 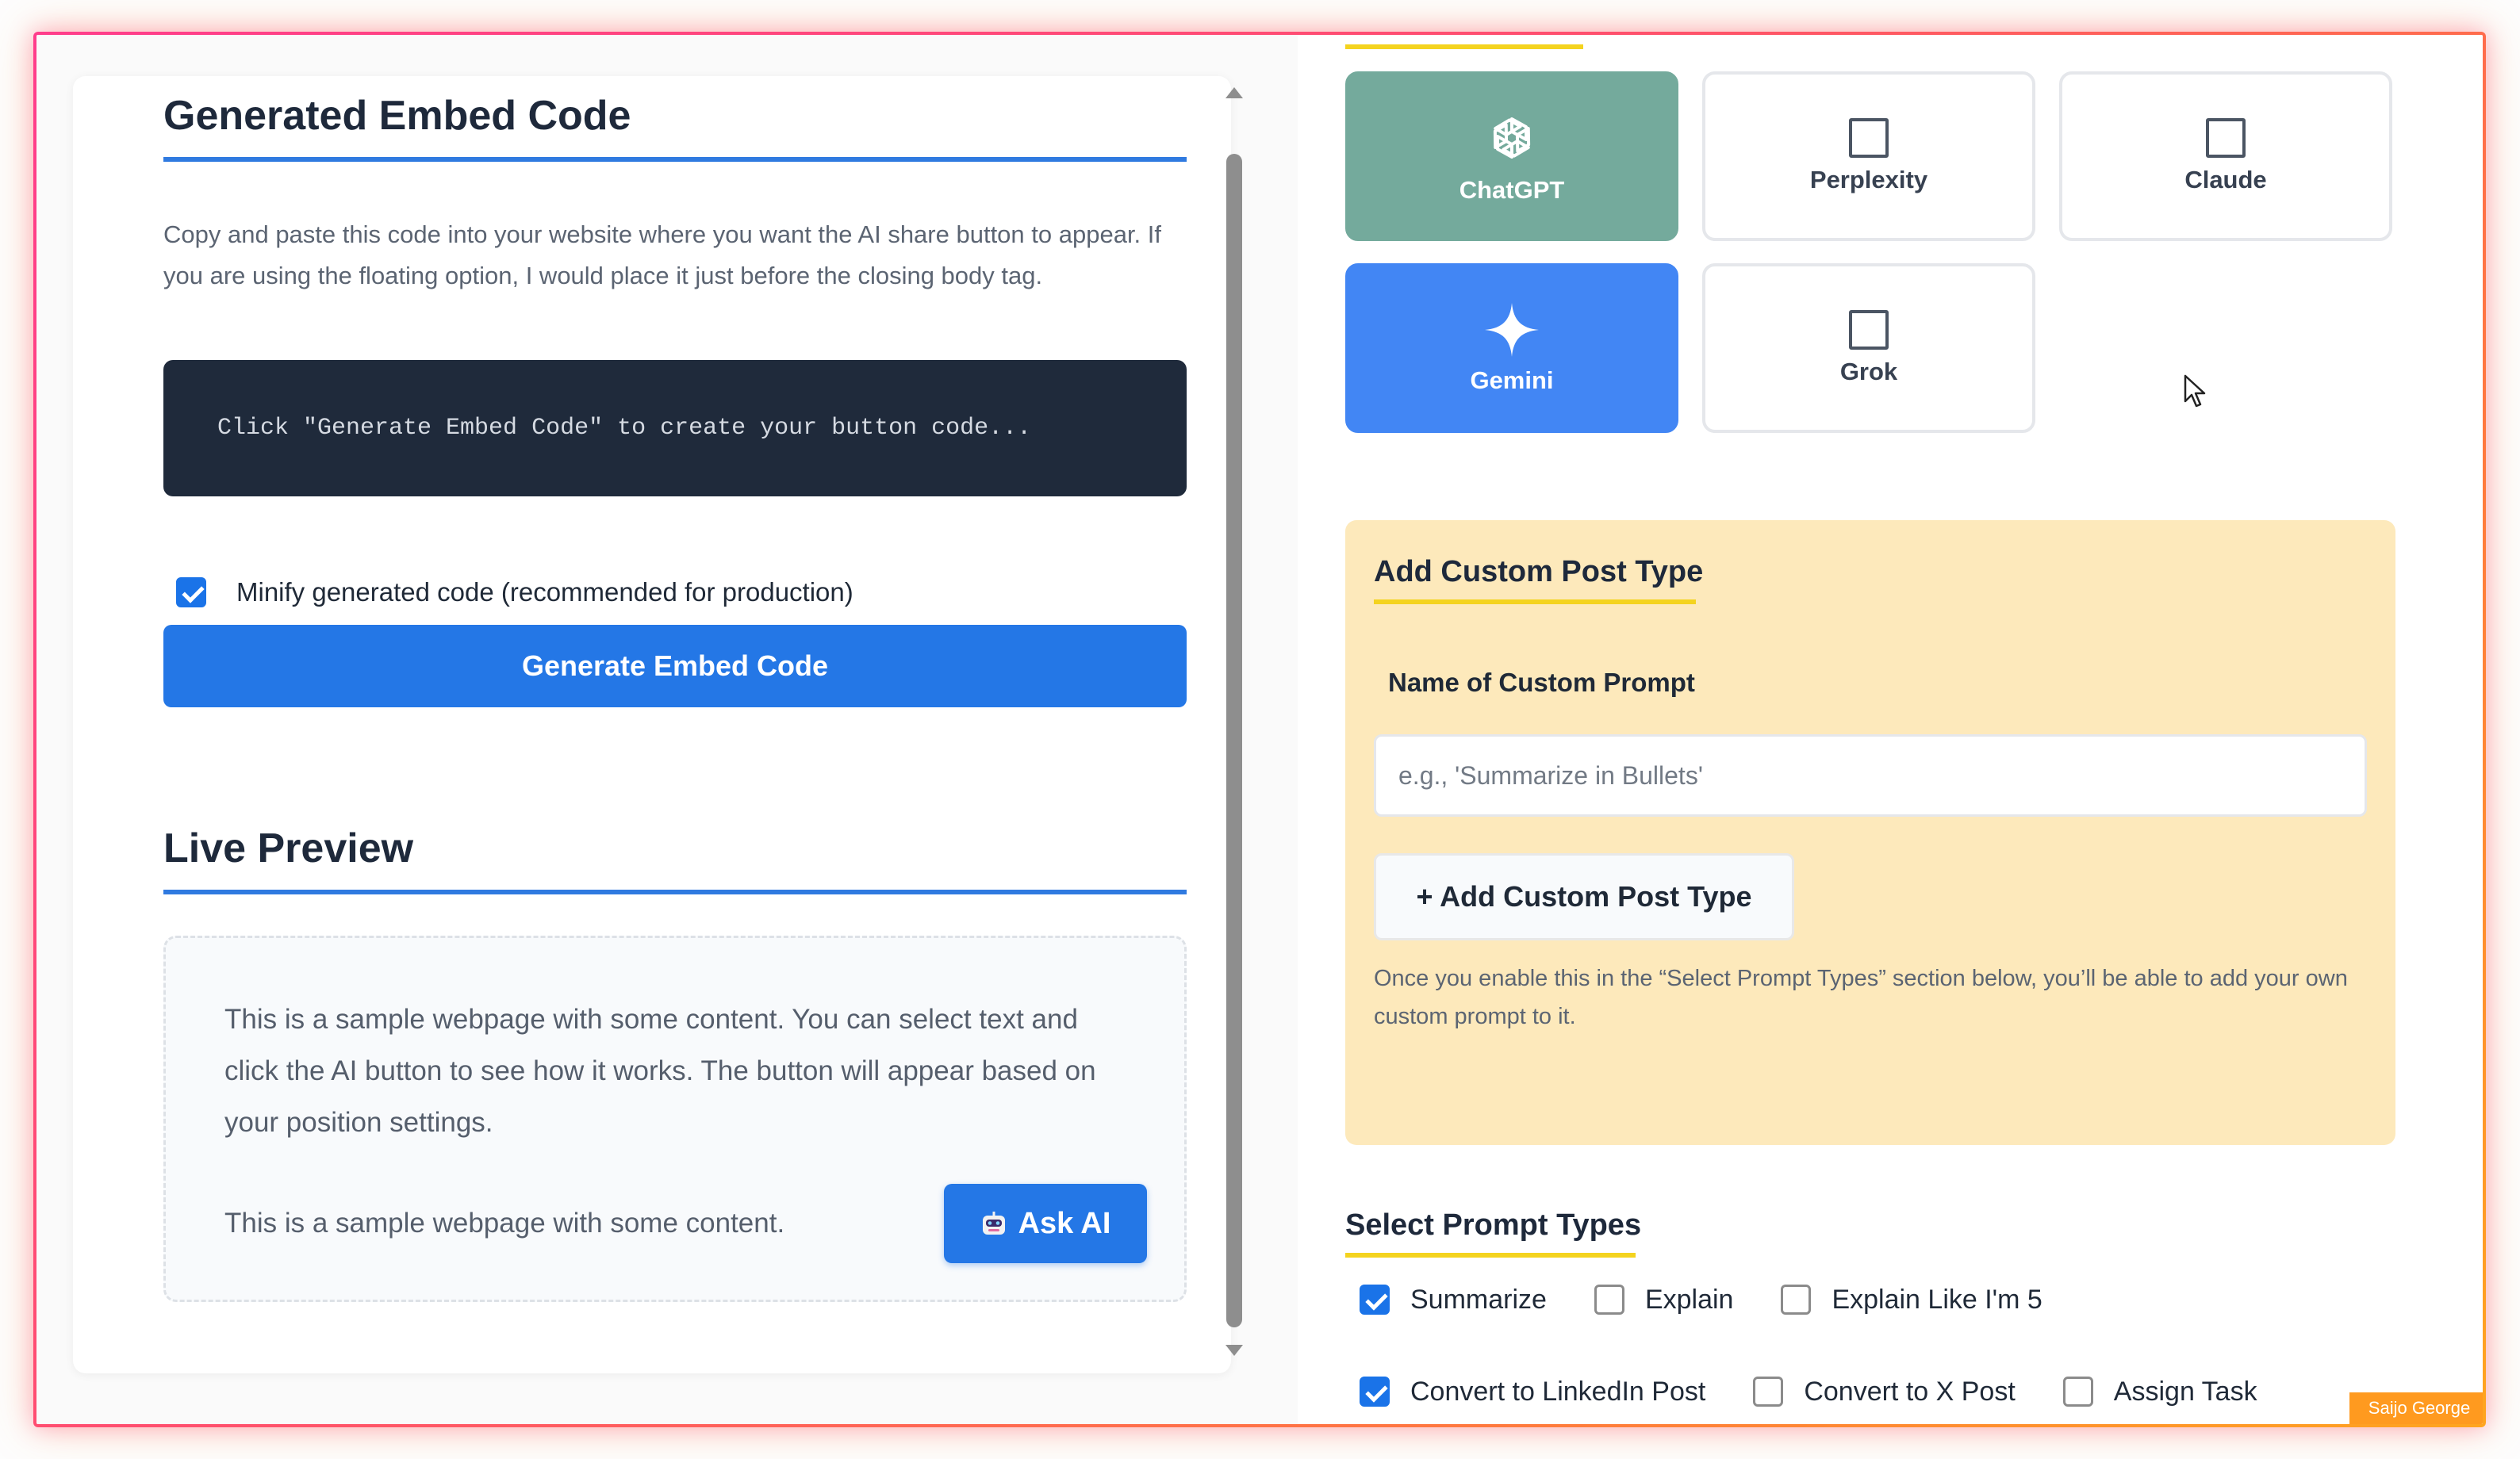 I want to click on prompt-option-label: Convert to LinkedIn Post, so click(x=1558, y=1392).